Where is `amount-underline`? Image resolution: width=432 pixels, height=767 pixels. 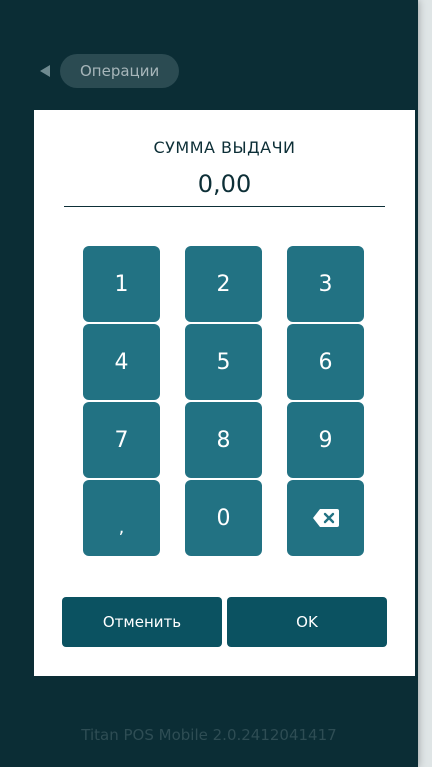 amount-underline is located at coordinates (224, 206).